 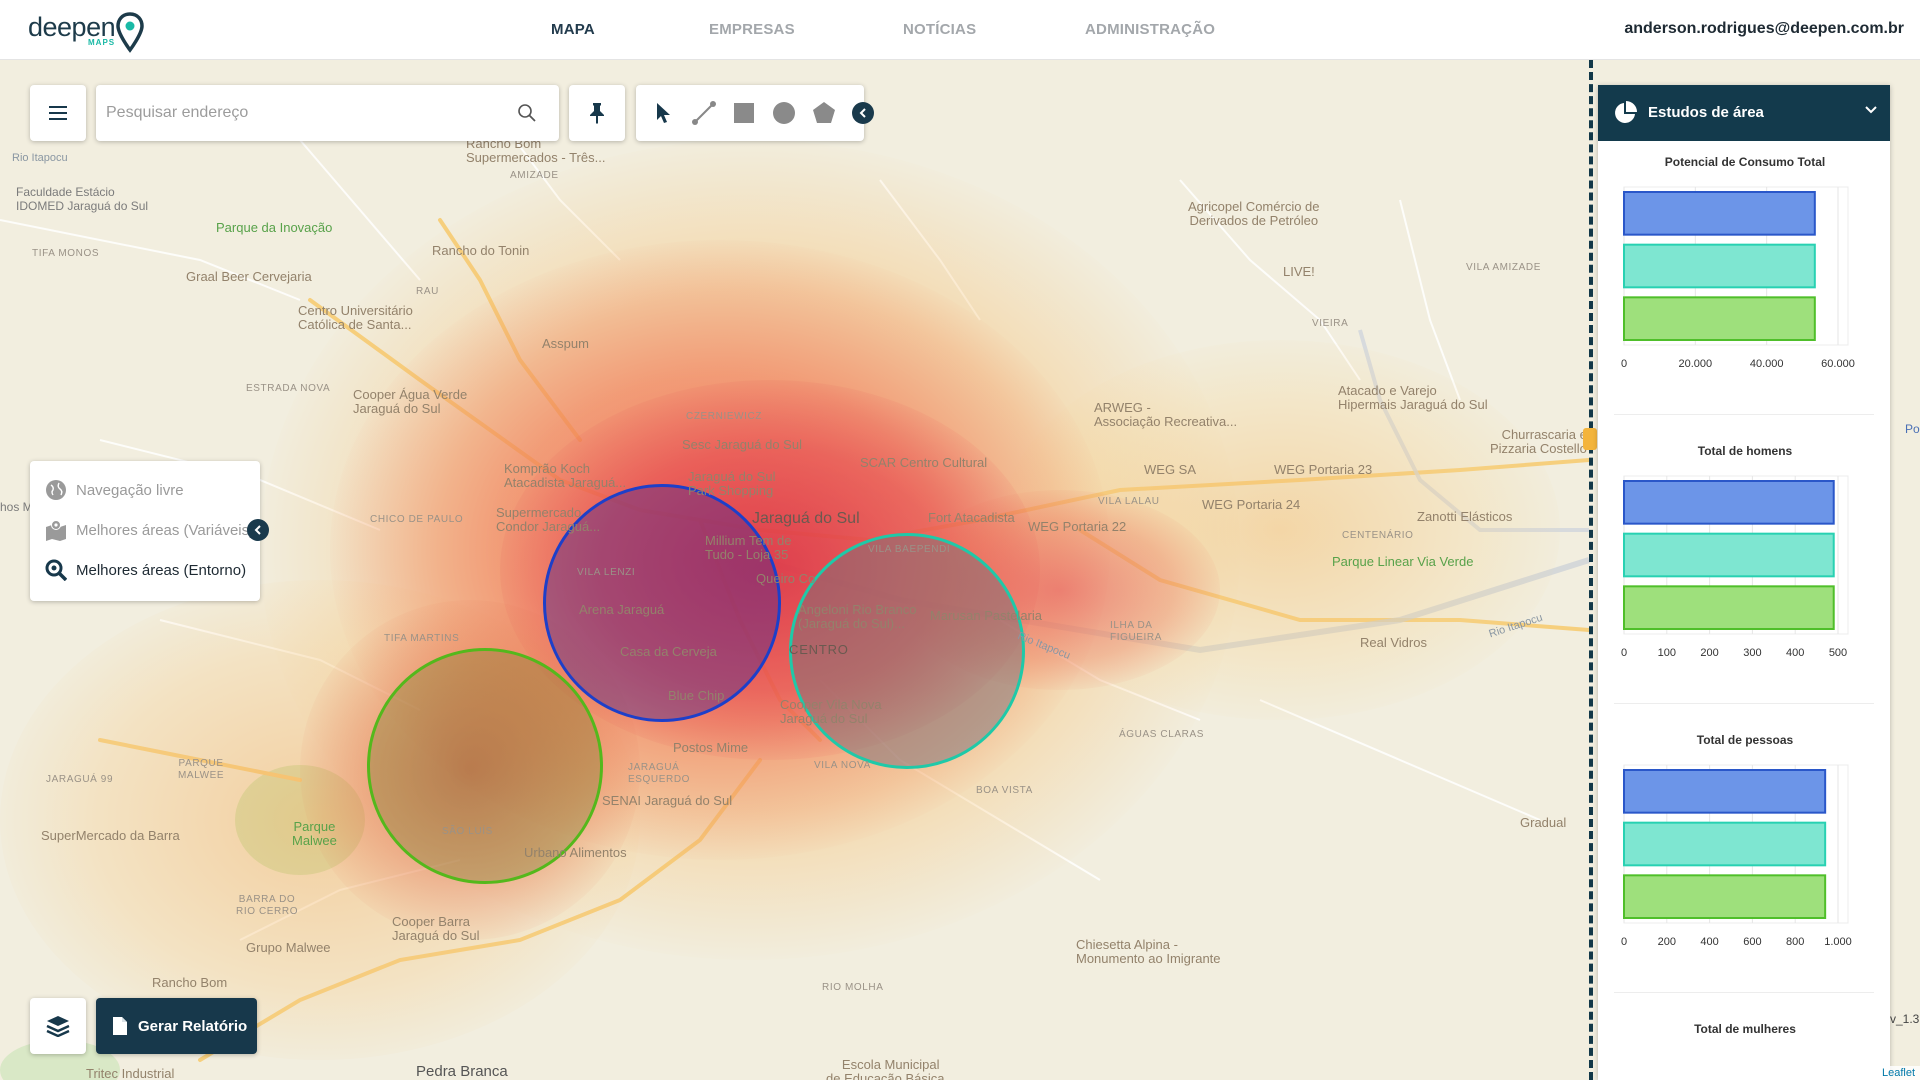 I want to click on mode-melhores-entorno: Melhores áreas (Entorno), so click(x=145, y=570).